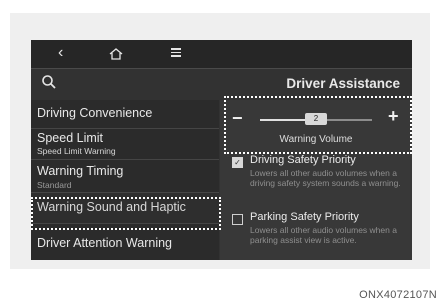  I want to click on sidebar-item-driver-attention-warning: Driver Attention Warning, so click(125, 242).